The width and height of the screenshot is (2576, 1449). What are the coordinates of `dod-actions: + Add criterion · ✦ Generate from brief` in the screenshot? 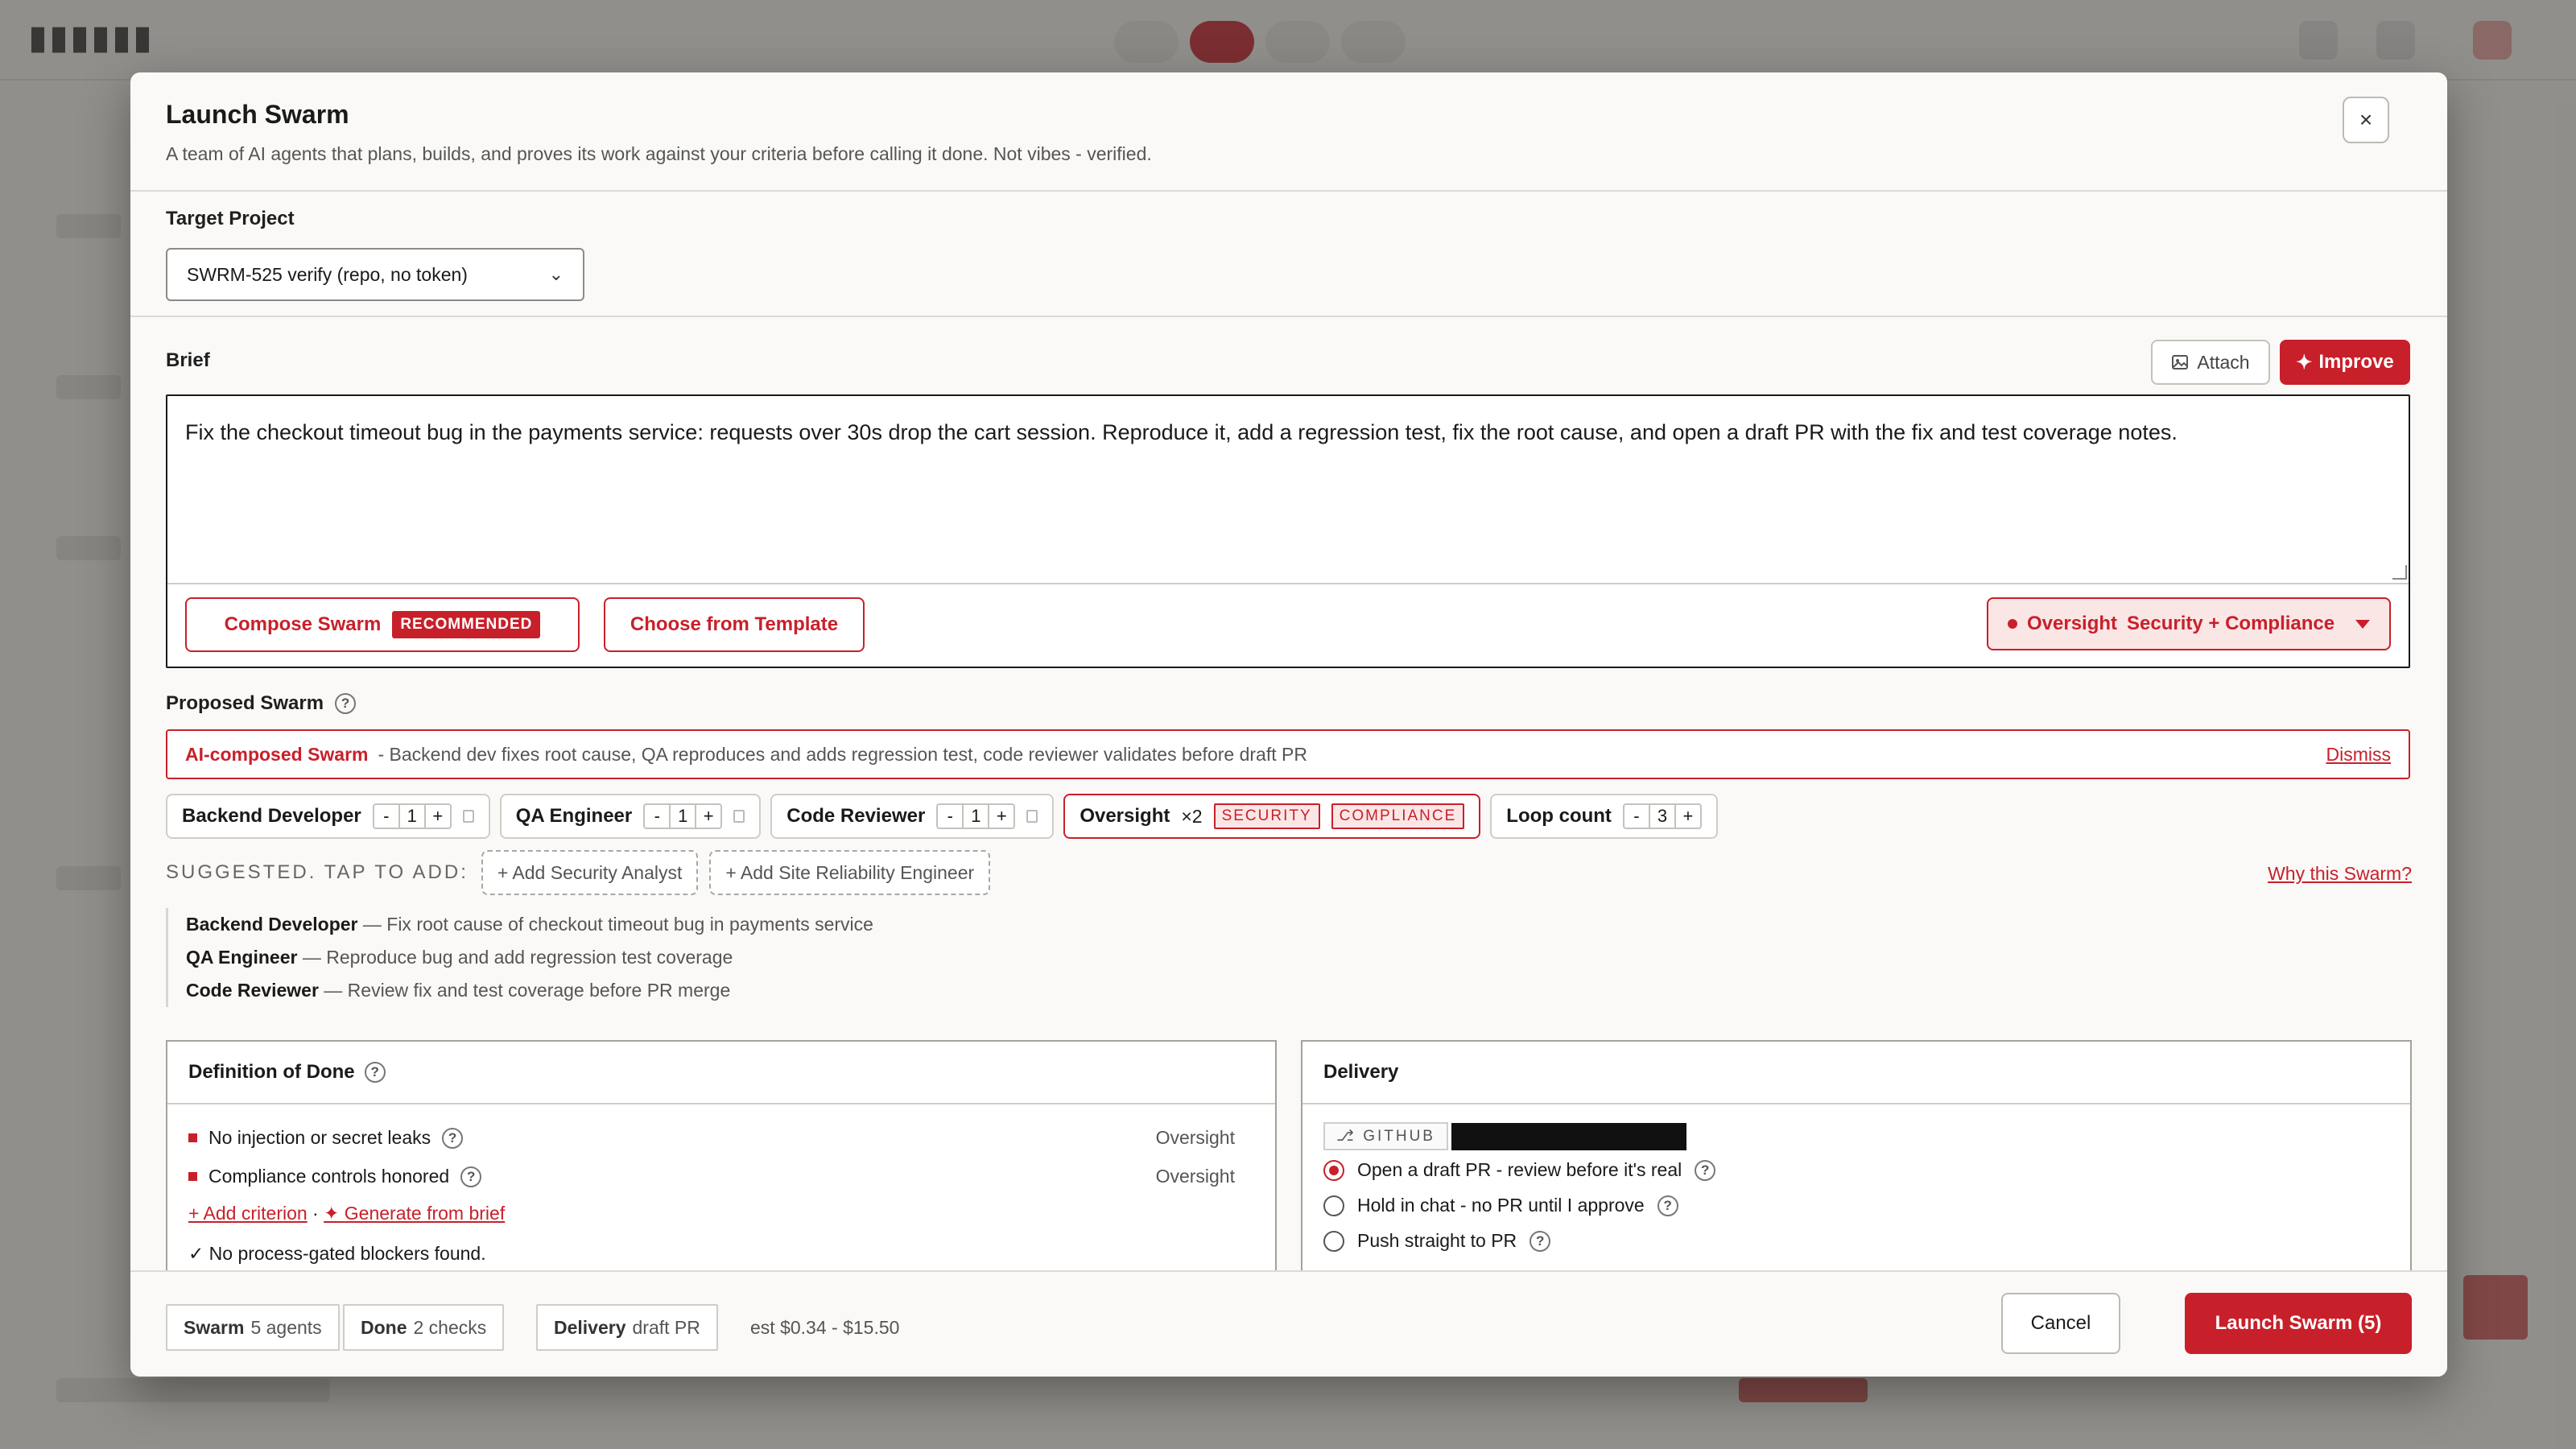 It's located at (346, 1213).